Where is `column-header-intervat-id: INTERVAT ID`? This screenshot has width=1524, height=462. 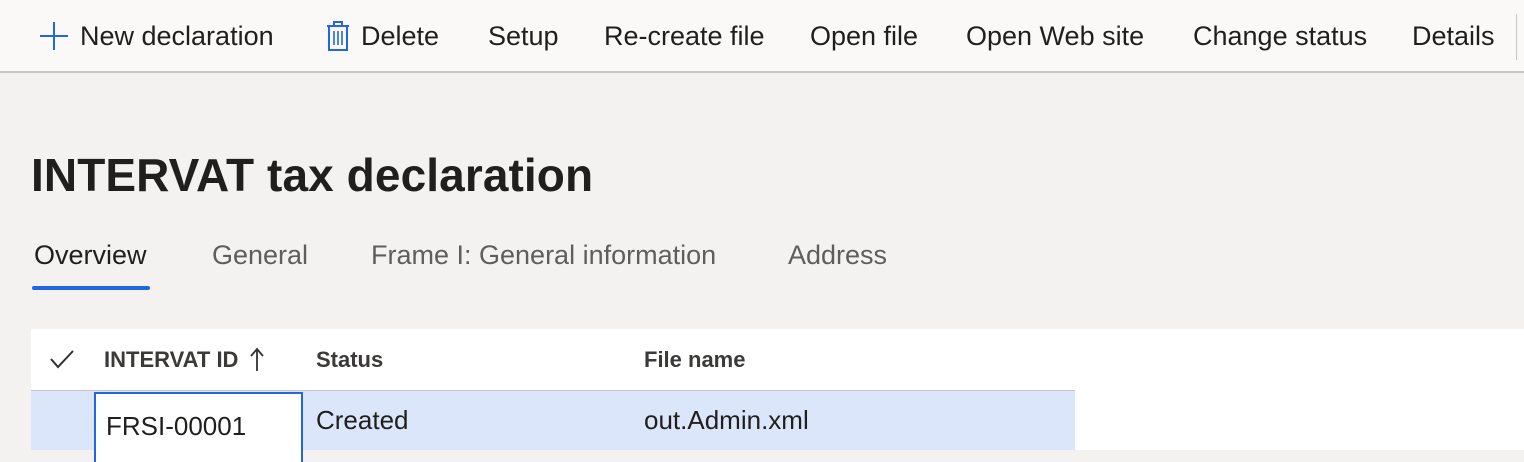 column-header-intervat-id: INTERVAT ID is located at coordinates (184, 360).